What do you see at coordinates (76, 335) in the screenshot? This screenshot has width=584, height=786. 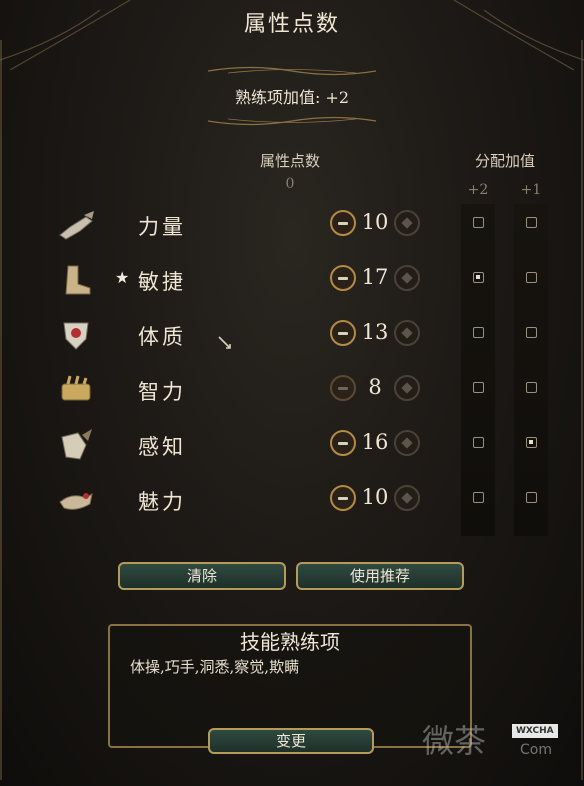 I see `constitution-shield-icon` at bounding box center [76, 335].